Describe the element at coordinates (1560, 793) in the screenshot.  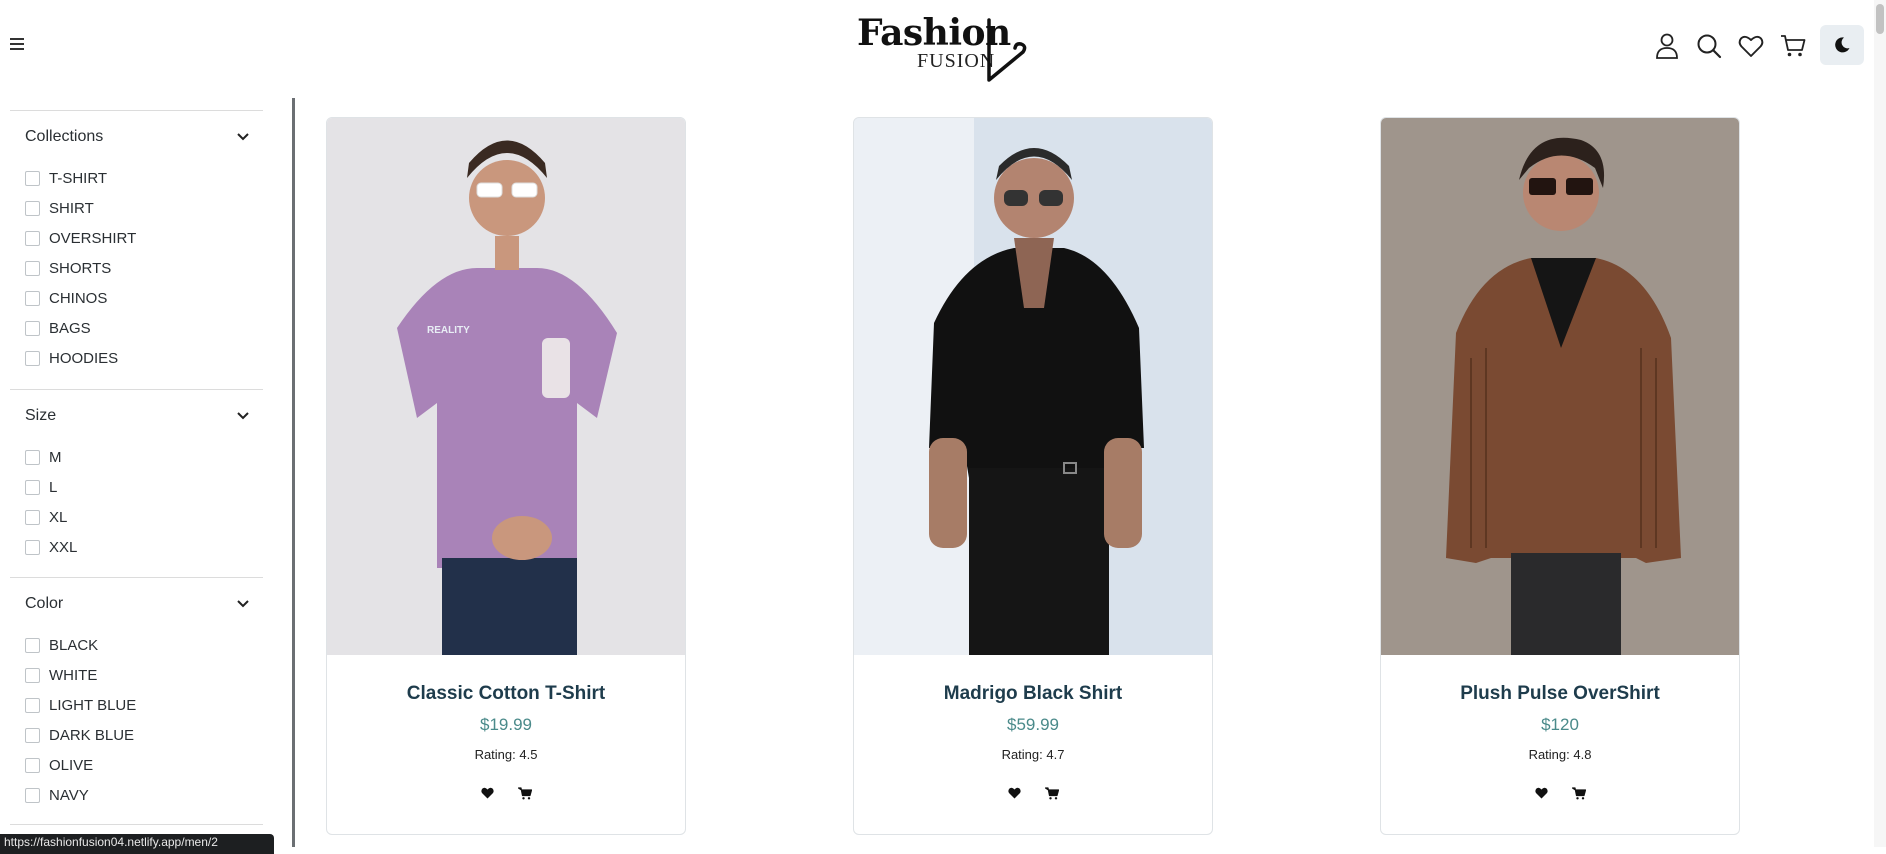
I see `product-actions` at that location.